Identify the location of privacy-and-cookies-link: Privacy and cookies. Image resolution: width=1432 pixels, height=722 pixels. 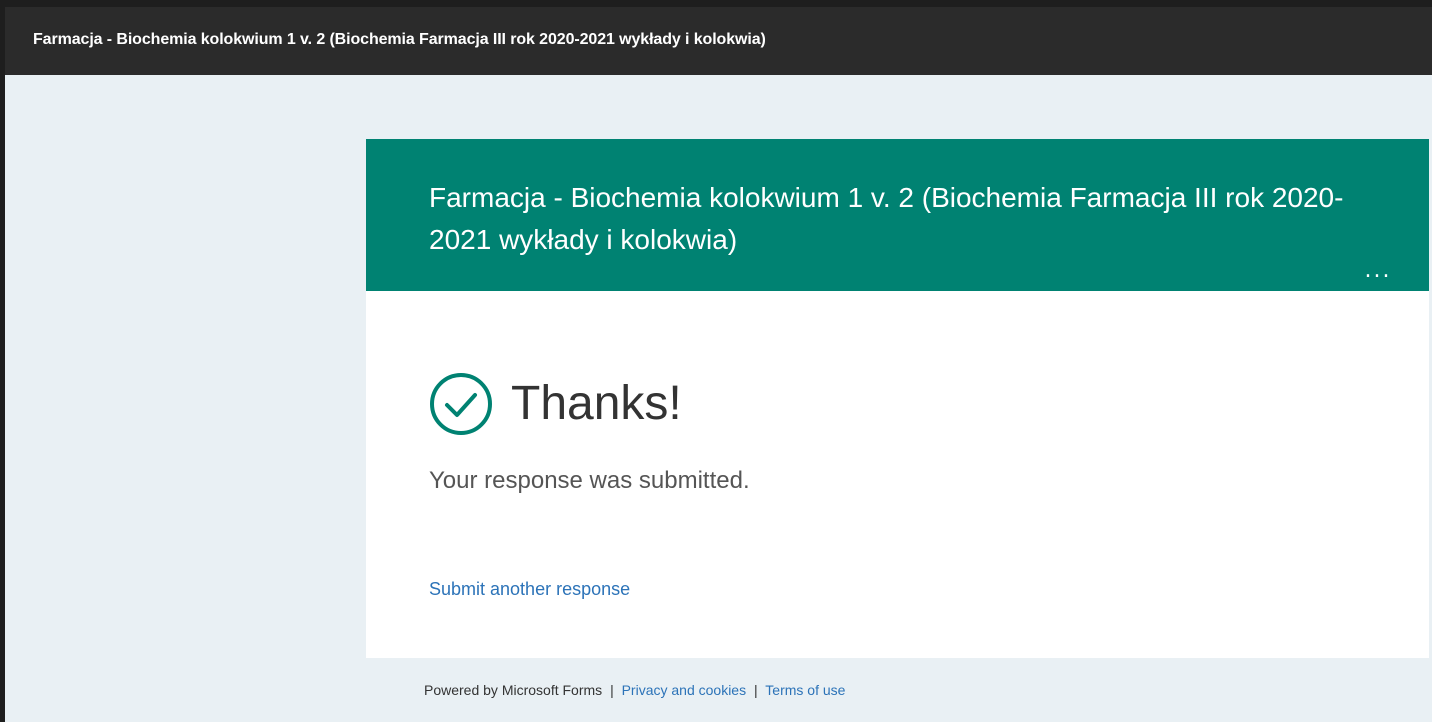
(684, 690).